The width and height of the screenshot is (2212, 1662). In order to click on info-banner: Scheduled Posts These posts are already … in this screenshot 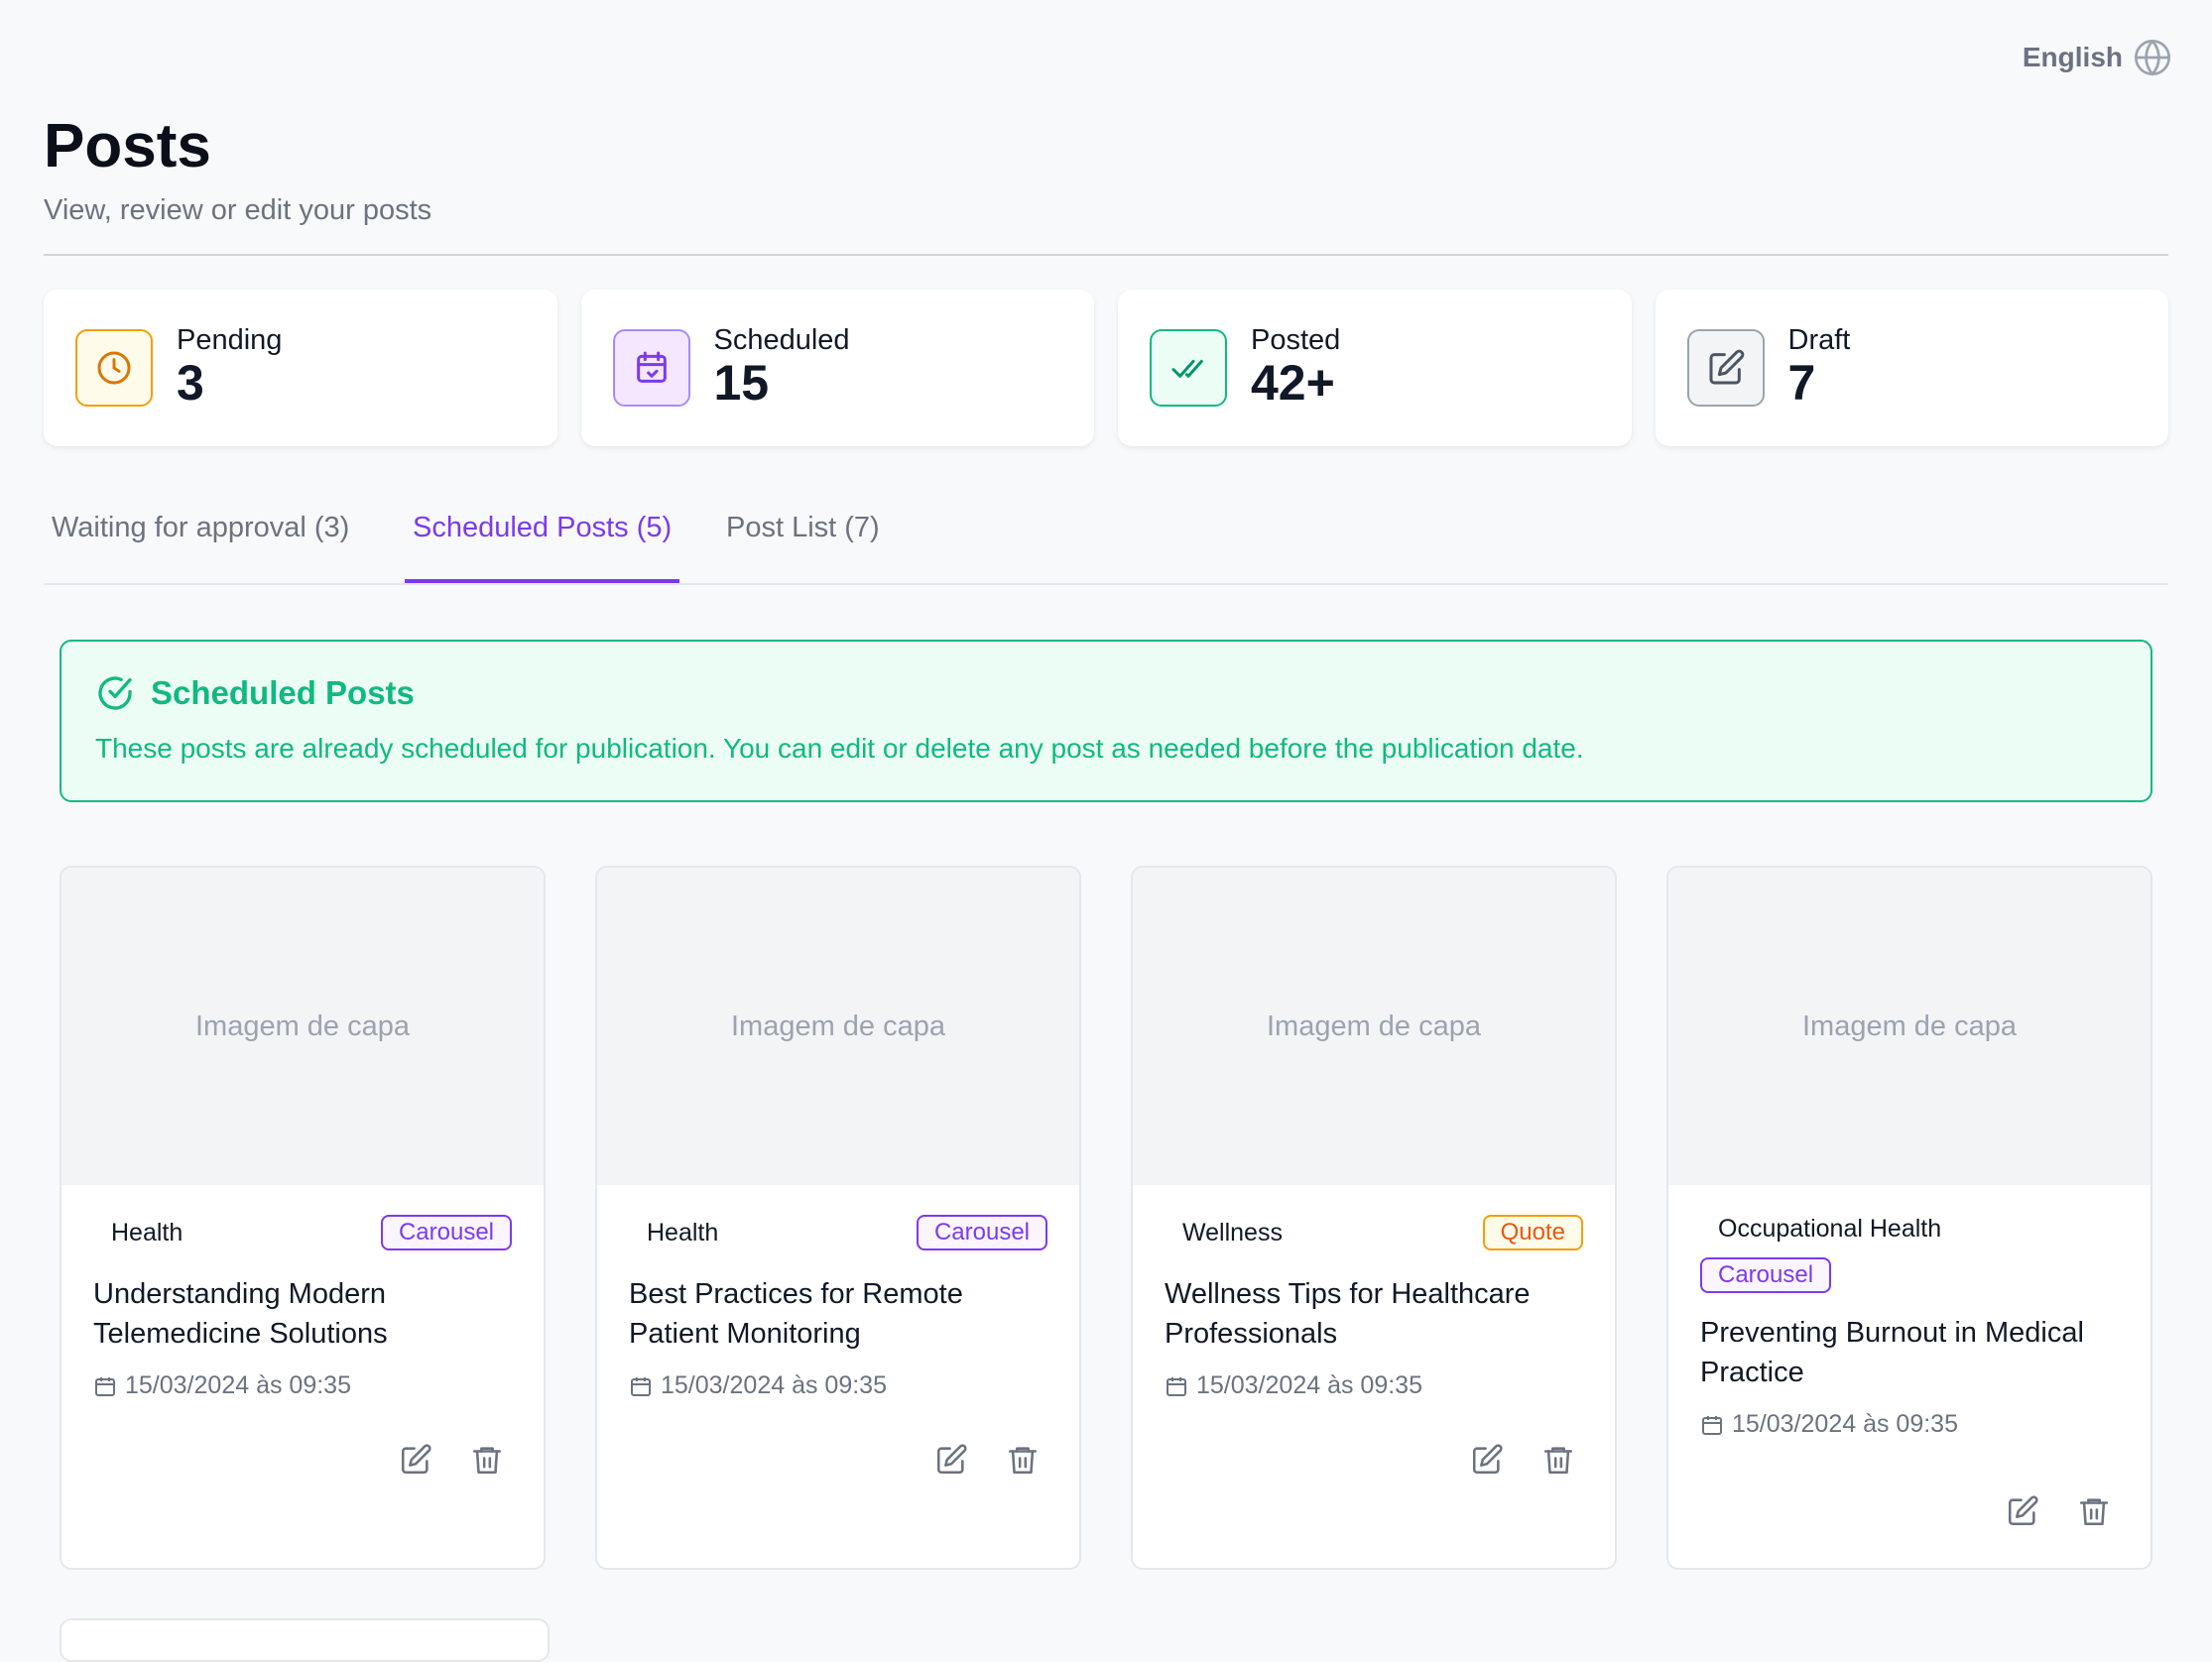, I will do `click(1106, 721)`.